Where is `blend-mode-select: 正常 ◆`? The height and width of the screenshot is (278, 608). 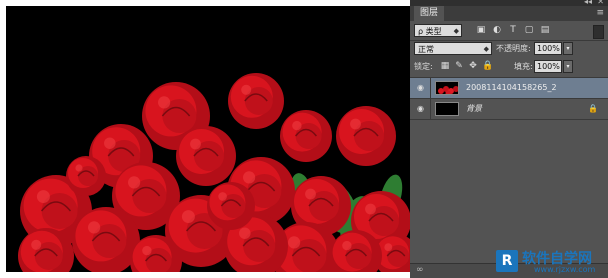
blend-mode-select: 正常 ◆ is located at coordinates (453, 48).